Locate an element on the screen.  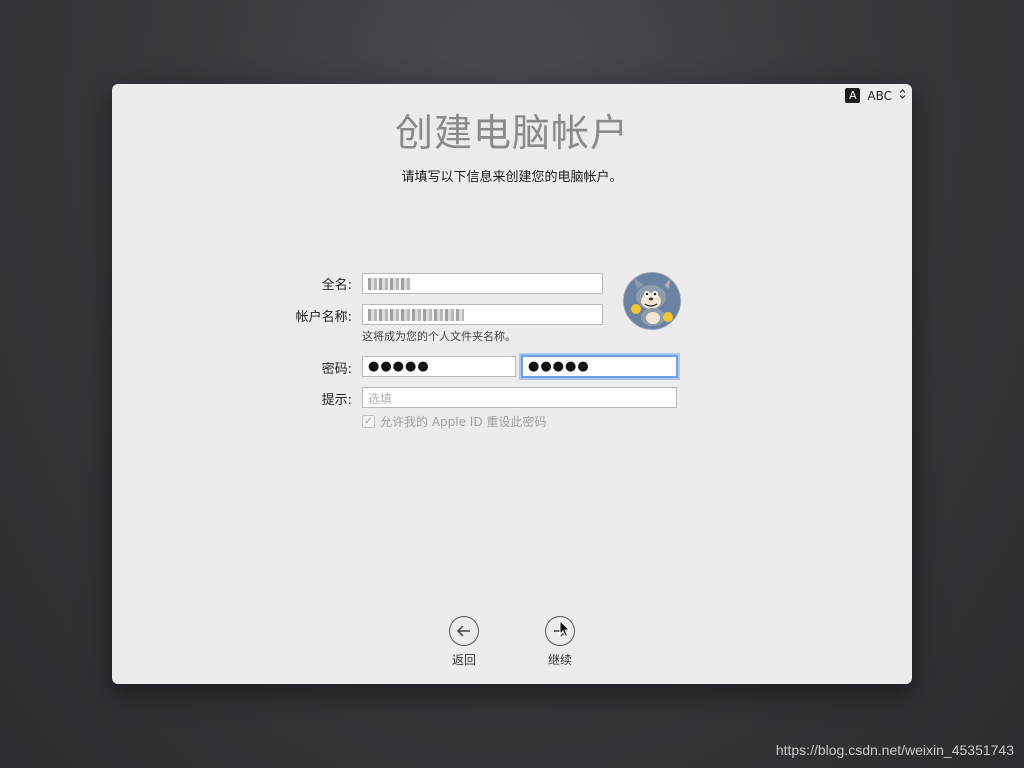
verify-password-field: ●●●●● is located at coordinates (599, 366).